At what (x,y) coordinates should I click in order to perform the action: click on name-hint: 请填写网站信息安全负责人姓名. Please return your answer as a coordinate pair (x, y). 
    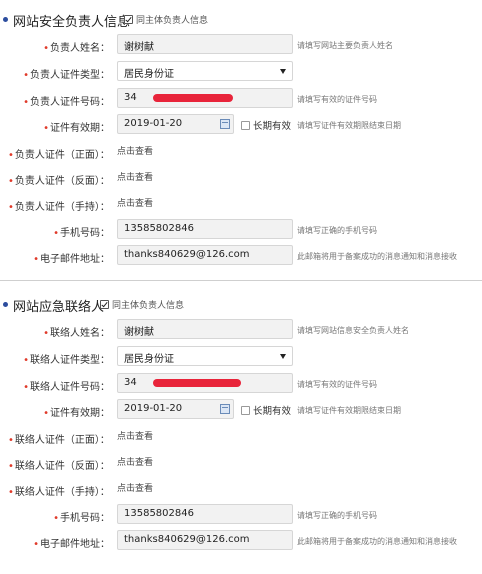
    Looking at the image, I should click on (353, 330).